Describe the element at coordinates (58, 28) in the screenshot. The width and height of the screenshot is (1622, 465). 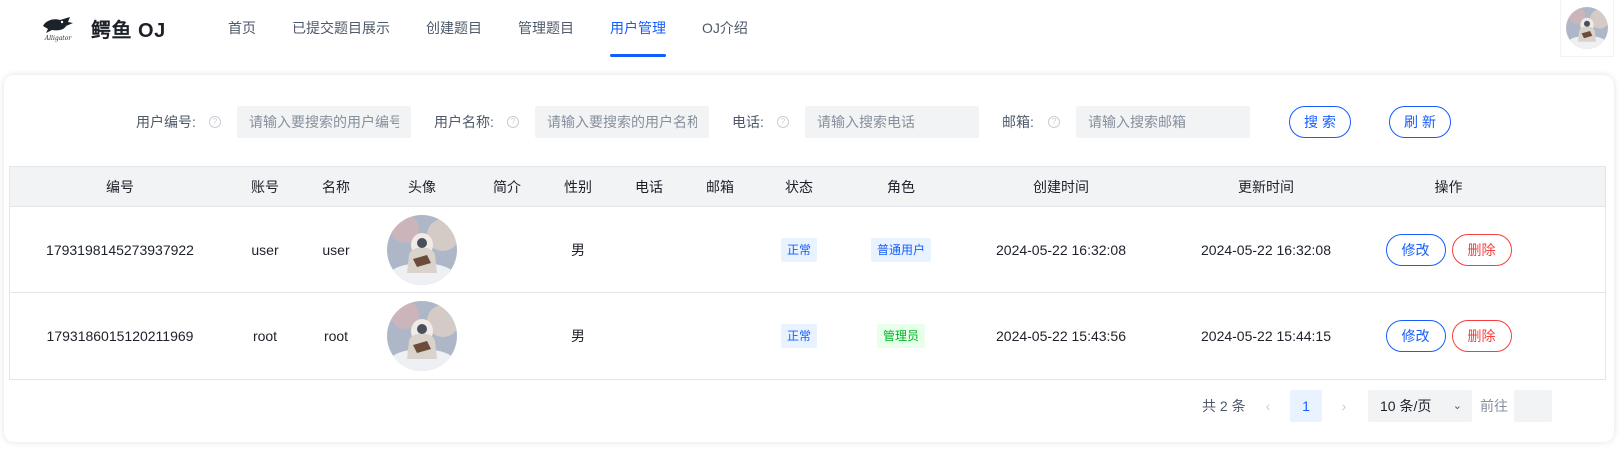
I see `alligator-logo-icon: Alligator` at that location.